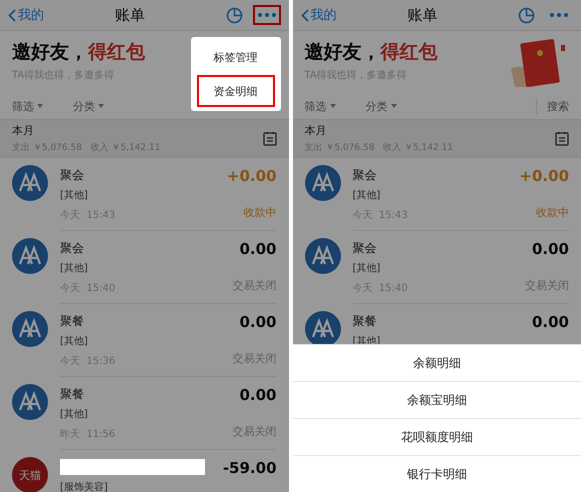  Describe the element at coordinates (84, 486) in the screenshot. I see `transaction-category: [服饰美容]` at that location.